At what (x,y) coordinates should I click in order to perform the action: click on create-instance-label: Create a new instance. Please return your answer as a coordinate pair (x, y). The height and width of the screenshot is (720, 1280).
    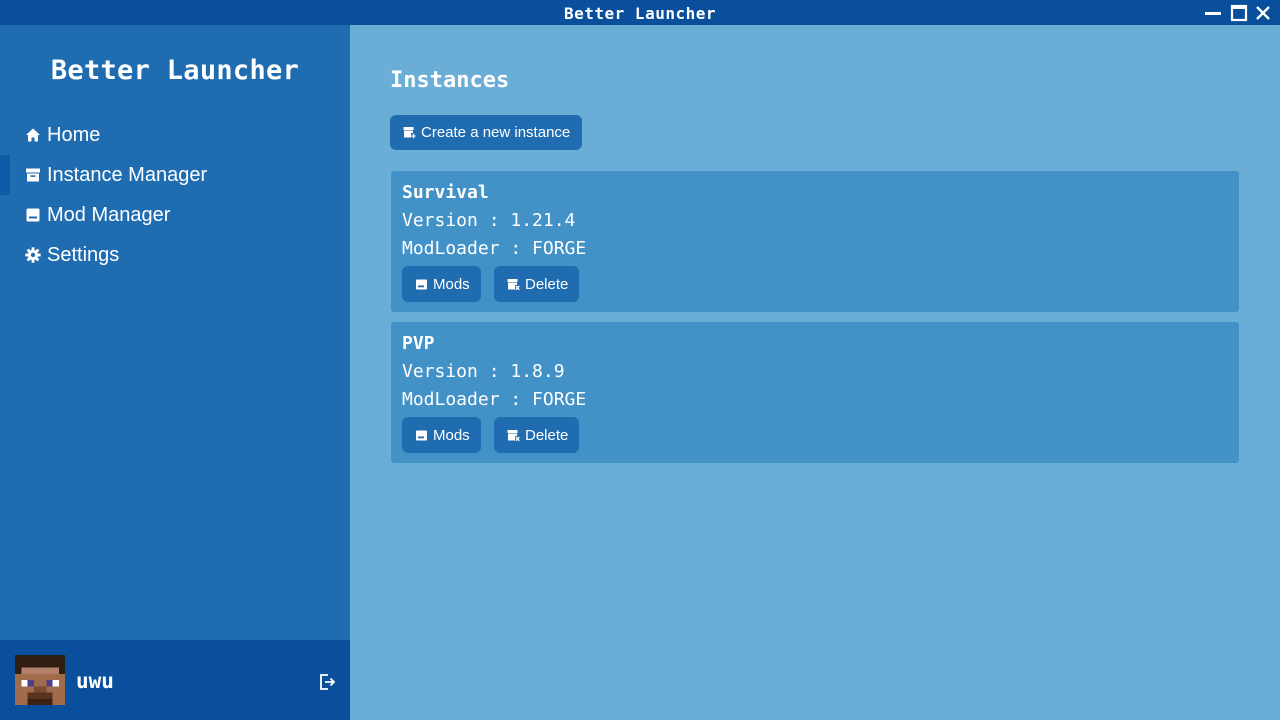
    Looking at the image, I should click on (496, 132).